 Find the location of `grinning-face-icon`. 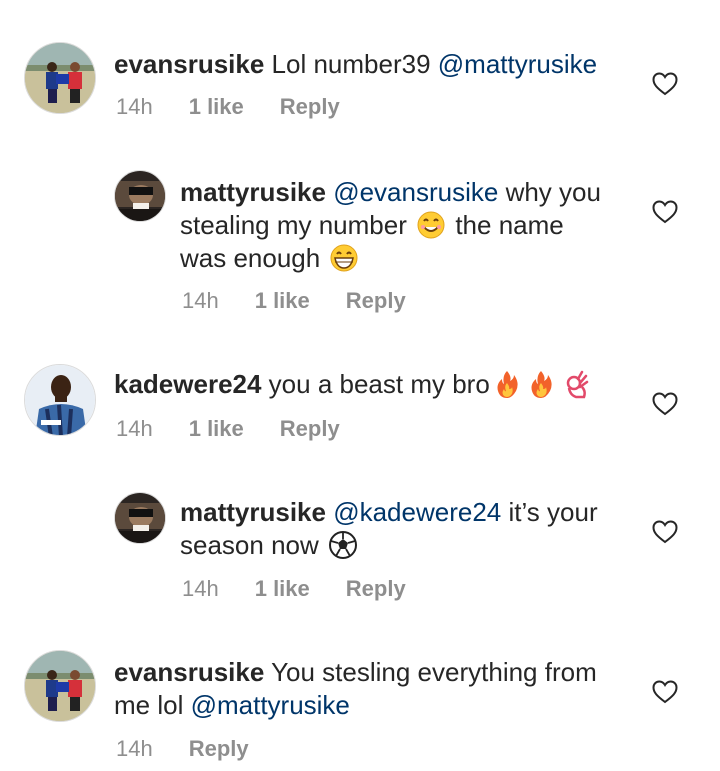

grinning-face-icon is located at coordinates (344, 258).